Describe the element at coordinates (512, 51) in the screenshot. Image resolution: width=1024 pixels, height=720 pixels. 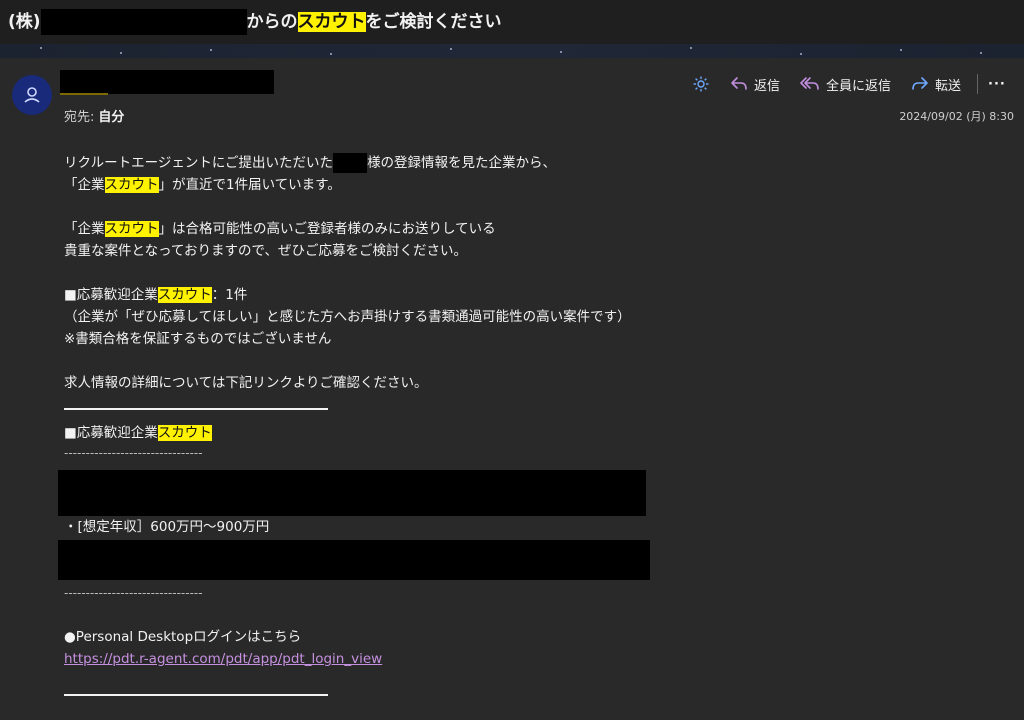
I see `header-banner` at that location.